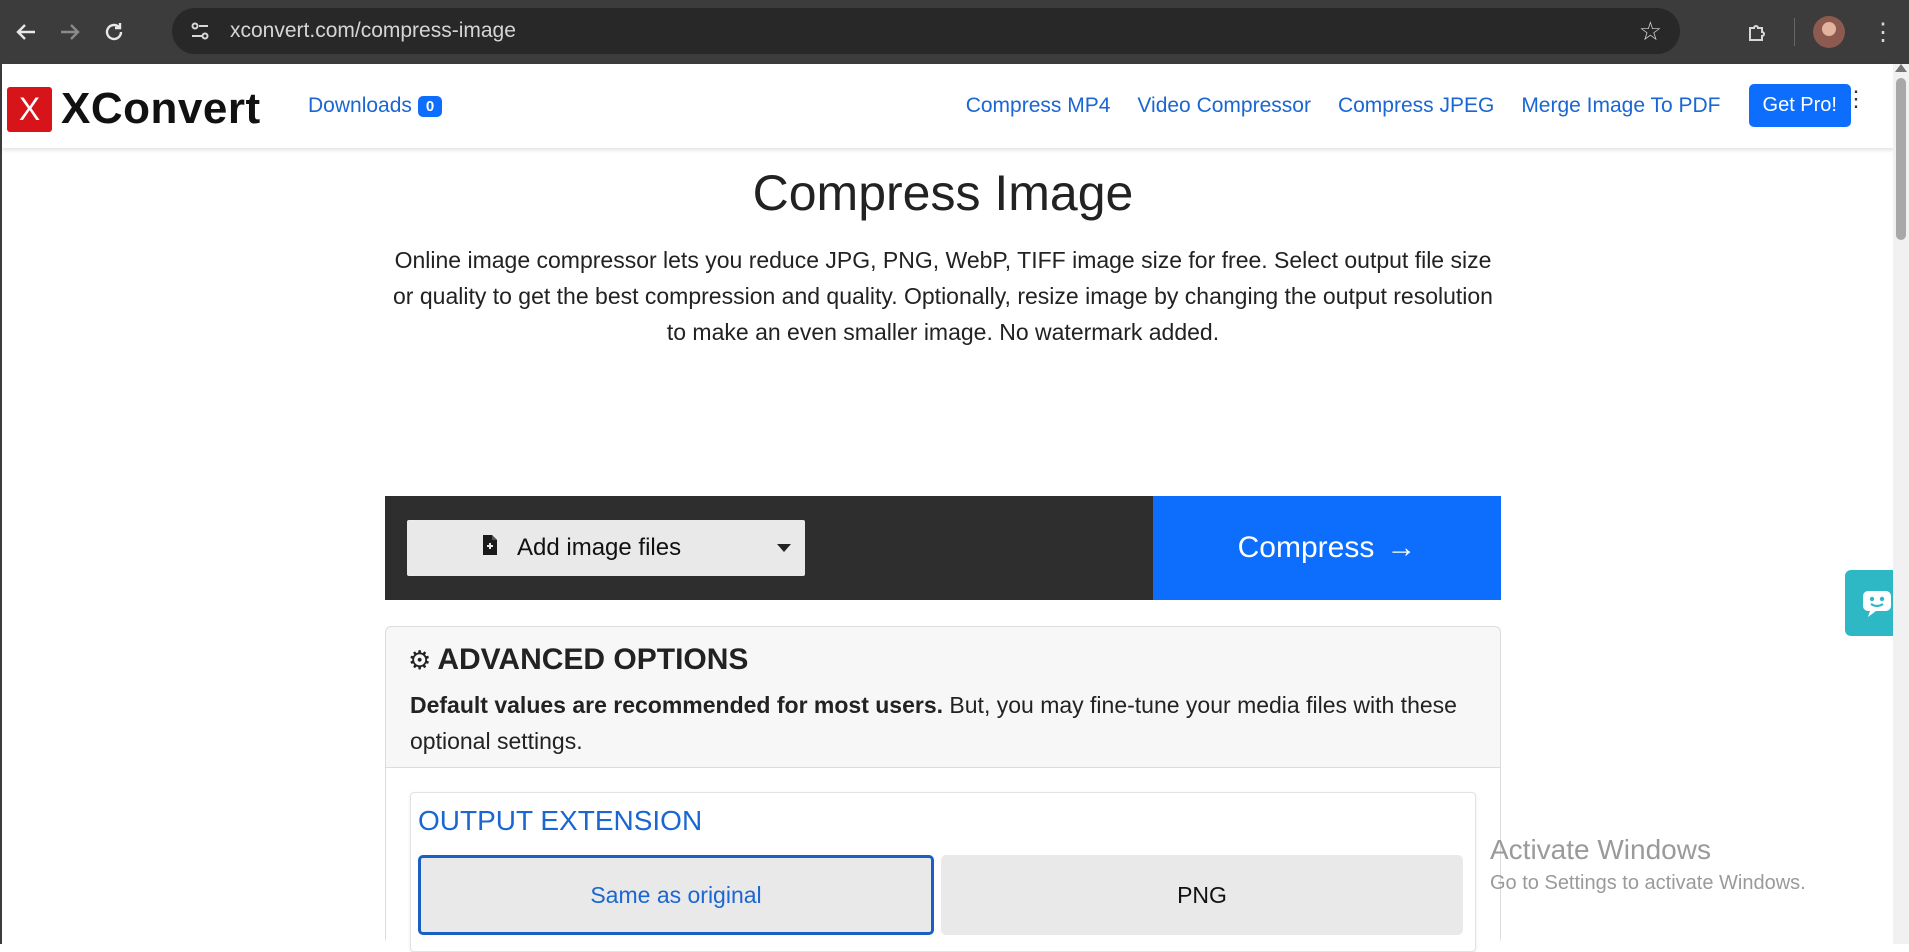 The height and width of the screenshot is (952, 1909). Describe the element at coordinates (373, 31) in the screenshot. I see `url-text: xconvert.com/compress-image` at that location.